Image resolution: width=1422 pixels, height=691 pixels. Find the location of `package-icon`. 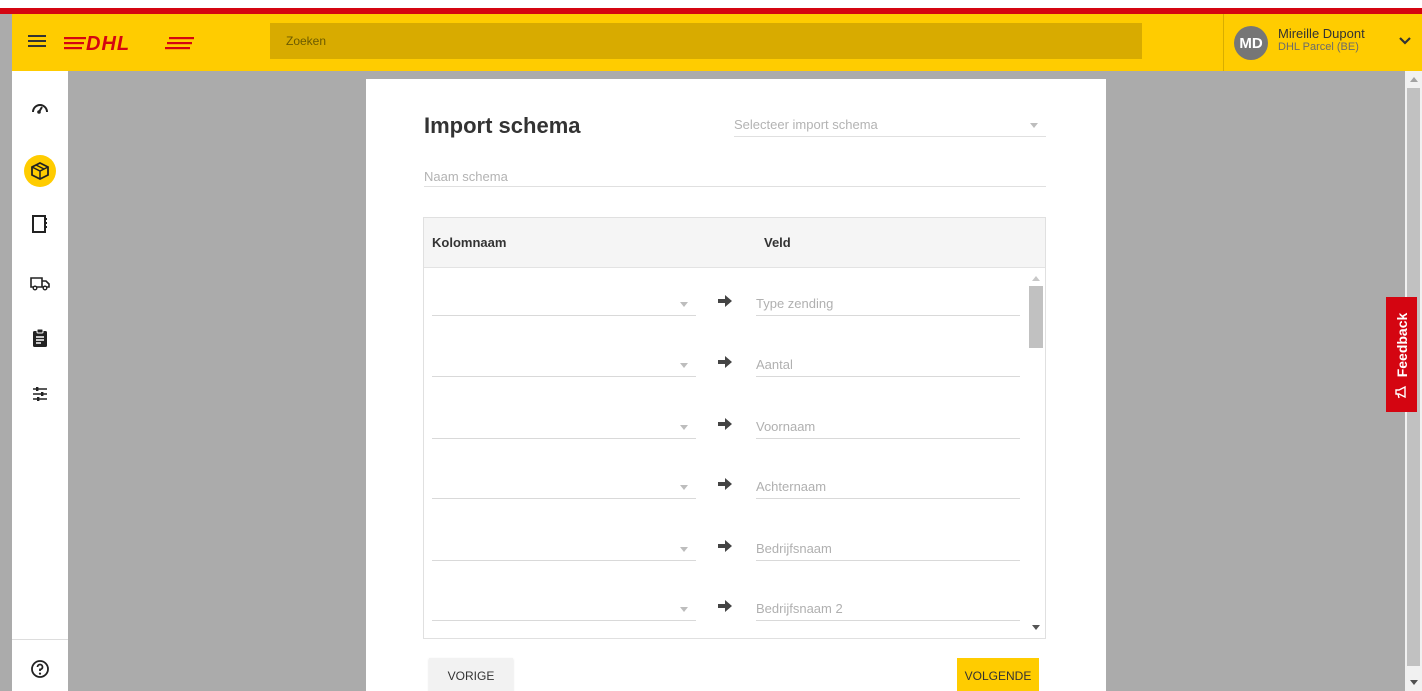

package-icon is located at coordinates (40, 171).